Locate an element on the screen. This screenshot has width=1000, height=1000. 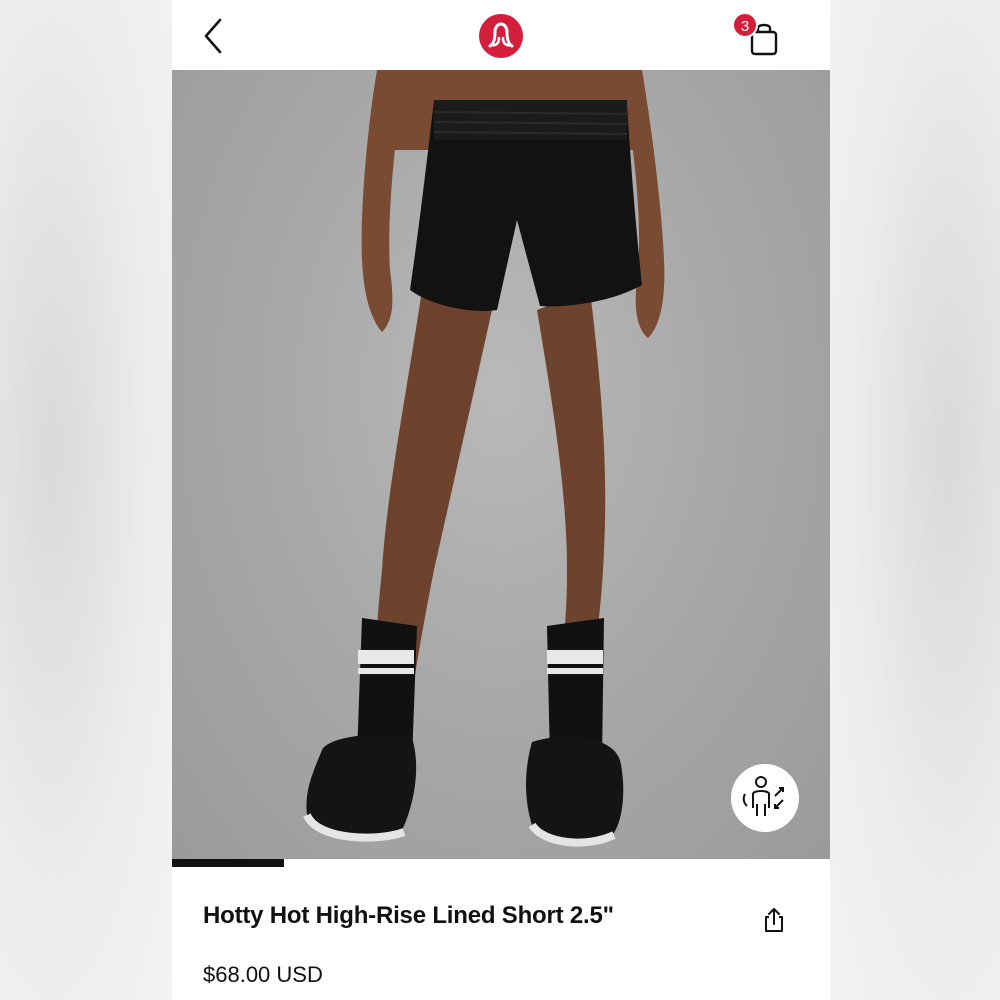
gallery-progress-indicator is located at coordinates (228, 863).